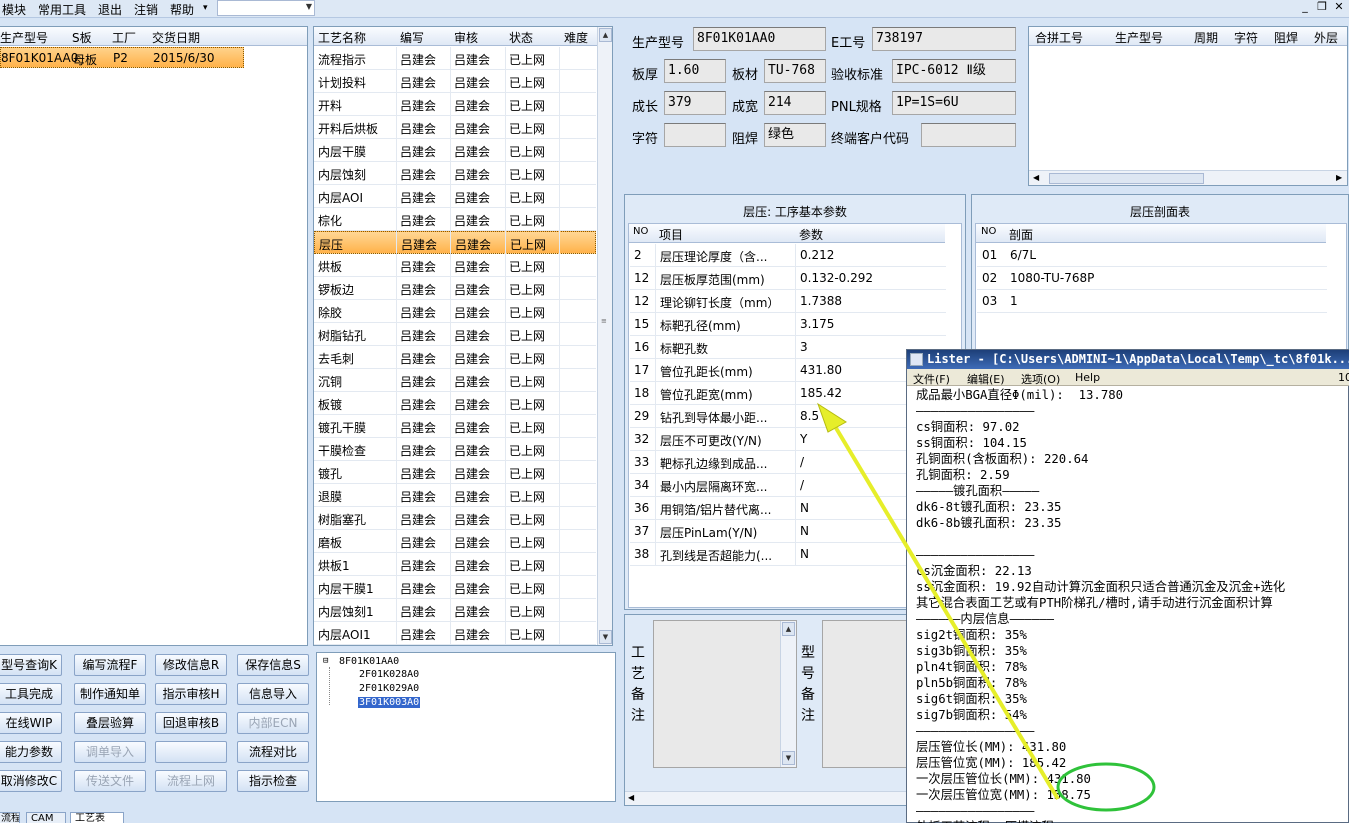  I want to click on annotation-arrow-line, so click(947, 613).